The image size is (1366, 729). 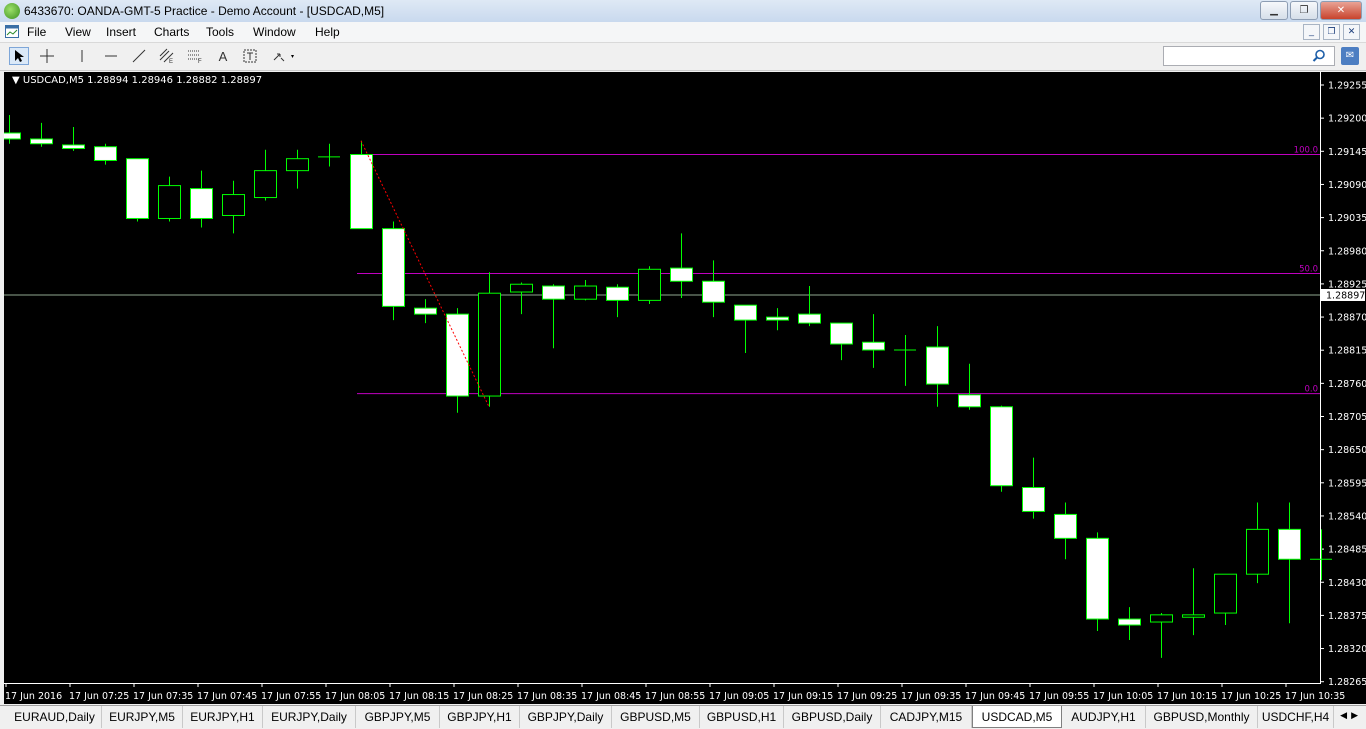 I want to click on price-tick-label: 1.28760, so click(x=1347, y=384).